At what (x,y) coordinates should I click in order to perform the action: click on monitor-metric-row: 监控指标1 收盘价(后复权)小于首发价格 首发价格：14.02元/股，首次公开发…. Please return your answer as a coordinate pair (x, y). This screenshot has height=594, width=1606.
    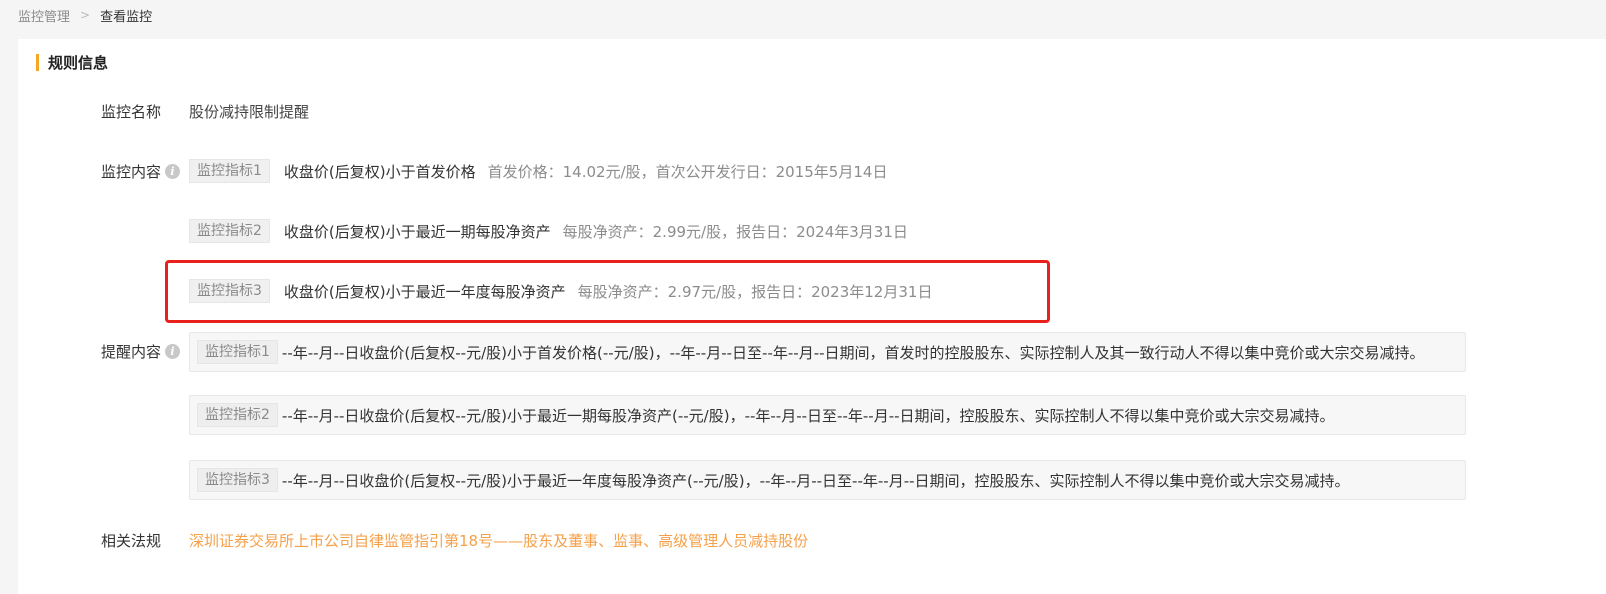
    Looking at the image, I should click on (538, 171).